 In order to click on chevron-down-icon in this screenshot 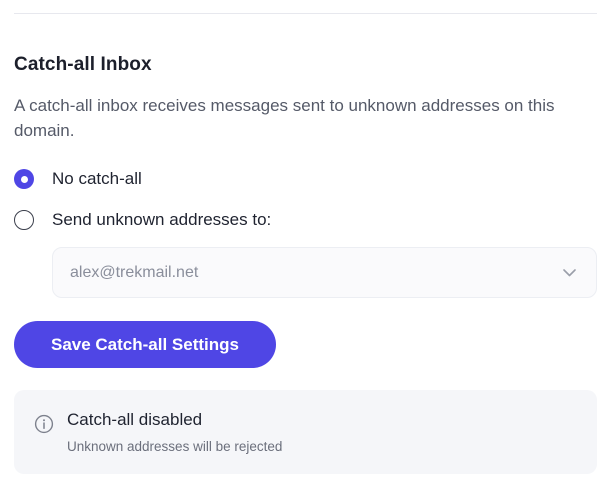, I will do `click(569, 273)`.